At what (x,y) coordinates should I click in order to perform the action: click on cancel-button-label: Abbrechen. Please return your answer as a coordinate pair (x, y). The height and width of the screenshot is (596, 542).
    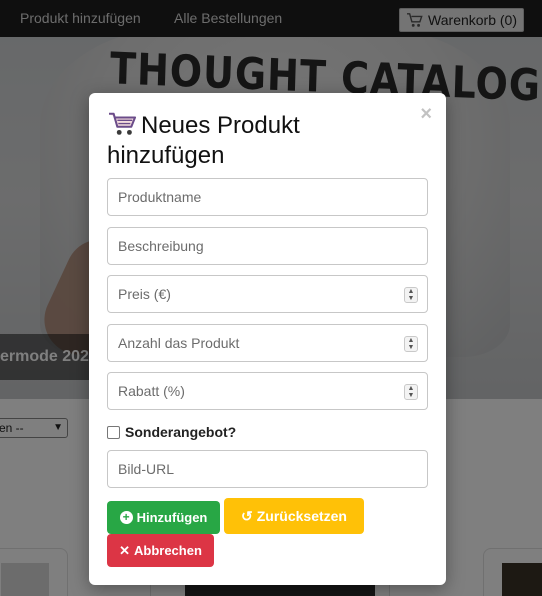
    Looking at the image, I should click on (168, 550).